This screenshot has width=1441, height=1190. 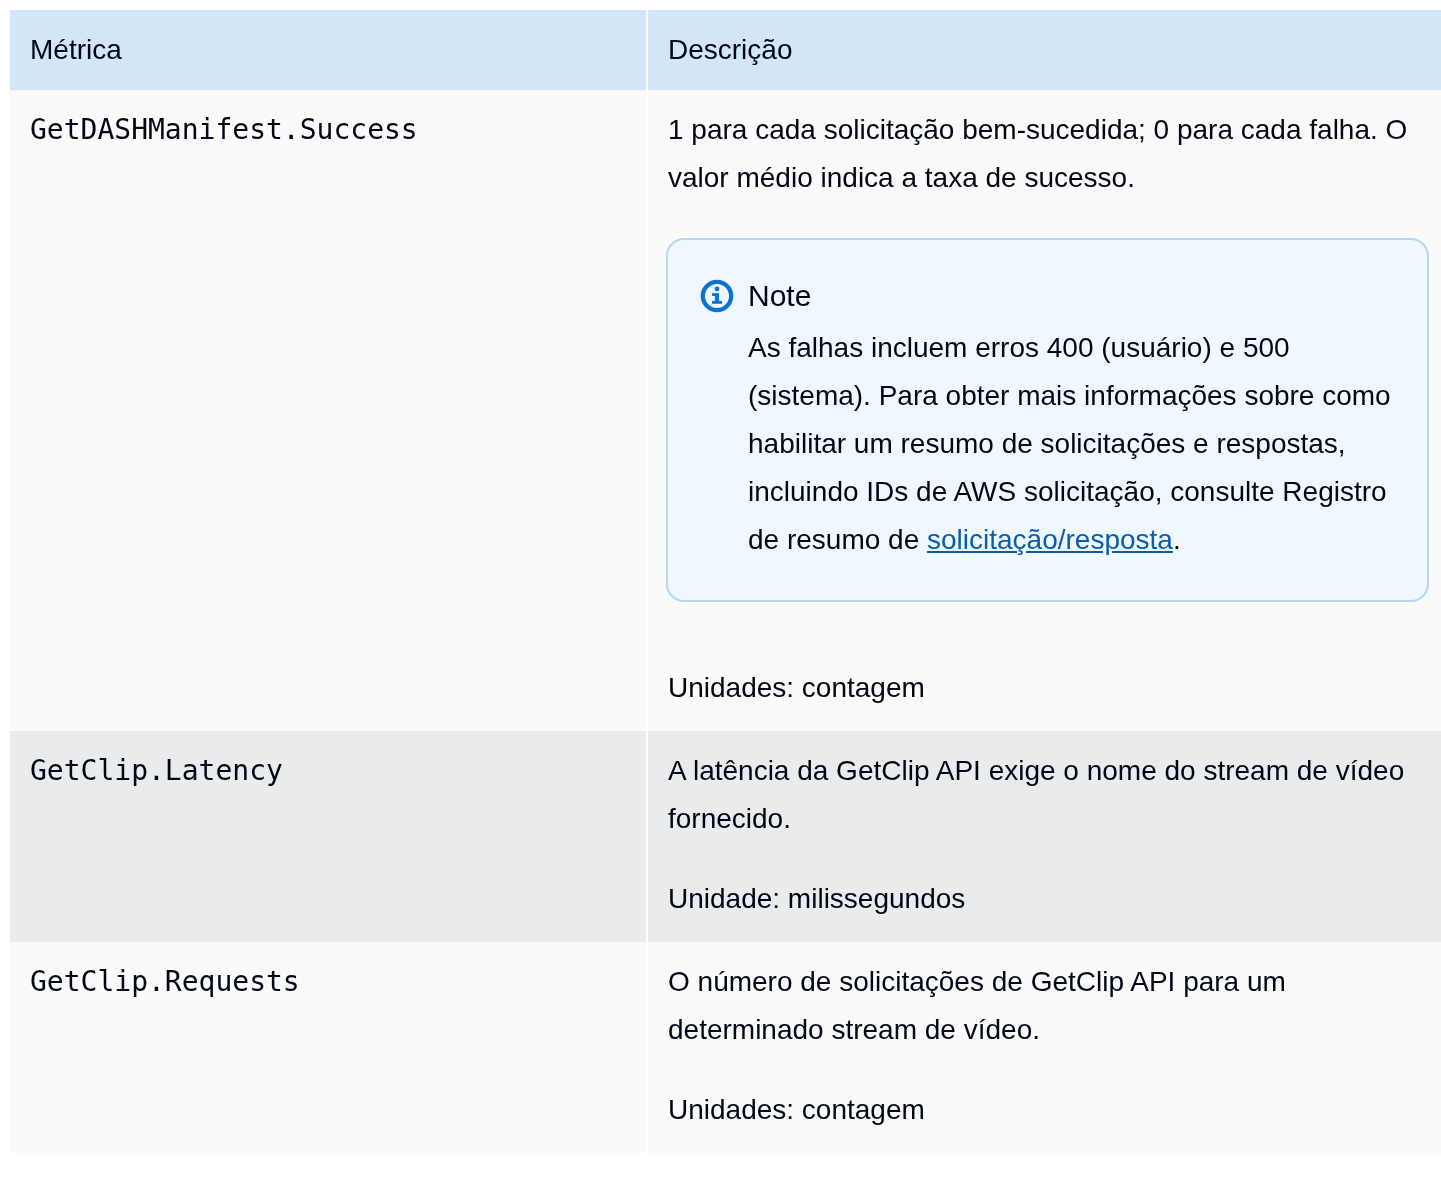 What do you see at coordinates (224, 129) in the screenshot?
I see `metric-name: GetDASHManifest.Success` at bounding box center [224, 129].